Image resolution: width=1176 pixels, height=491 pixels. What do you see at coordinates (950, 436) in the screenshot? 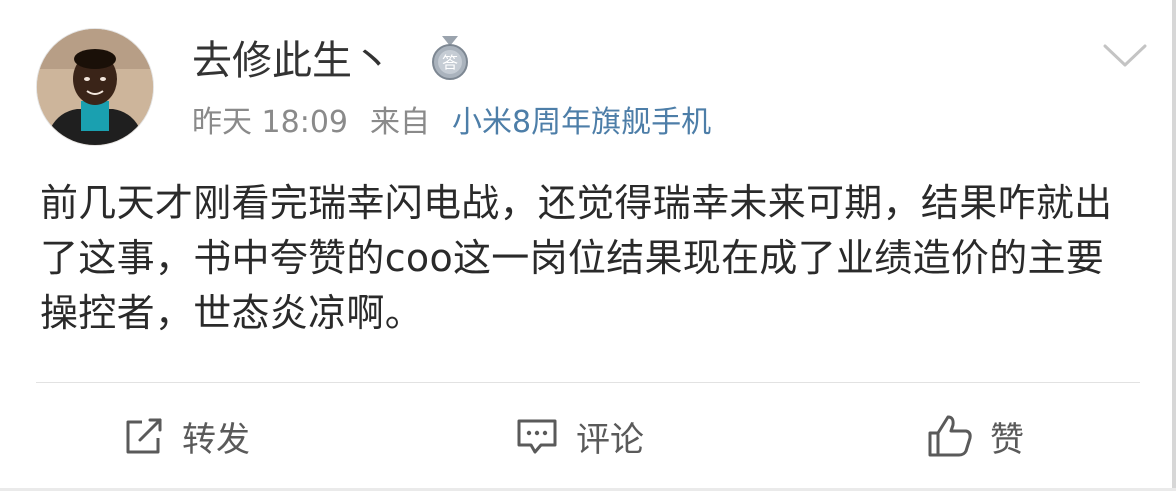
I see `like-icon` at bounding box center [950, 436].